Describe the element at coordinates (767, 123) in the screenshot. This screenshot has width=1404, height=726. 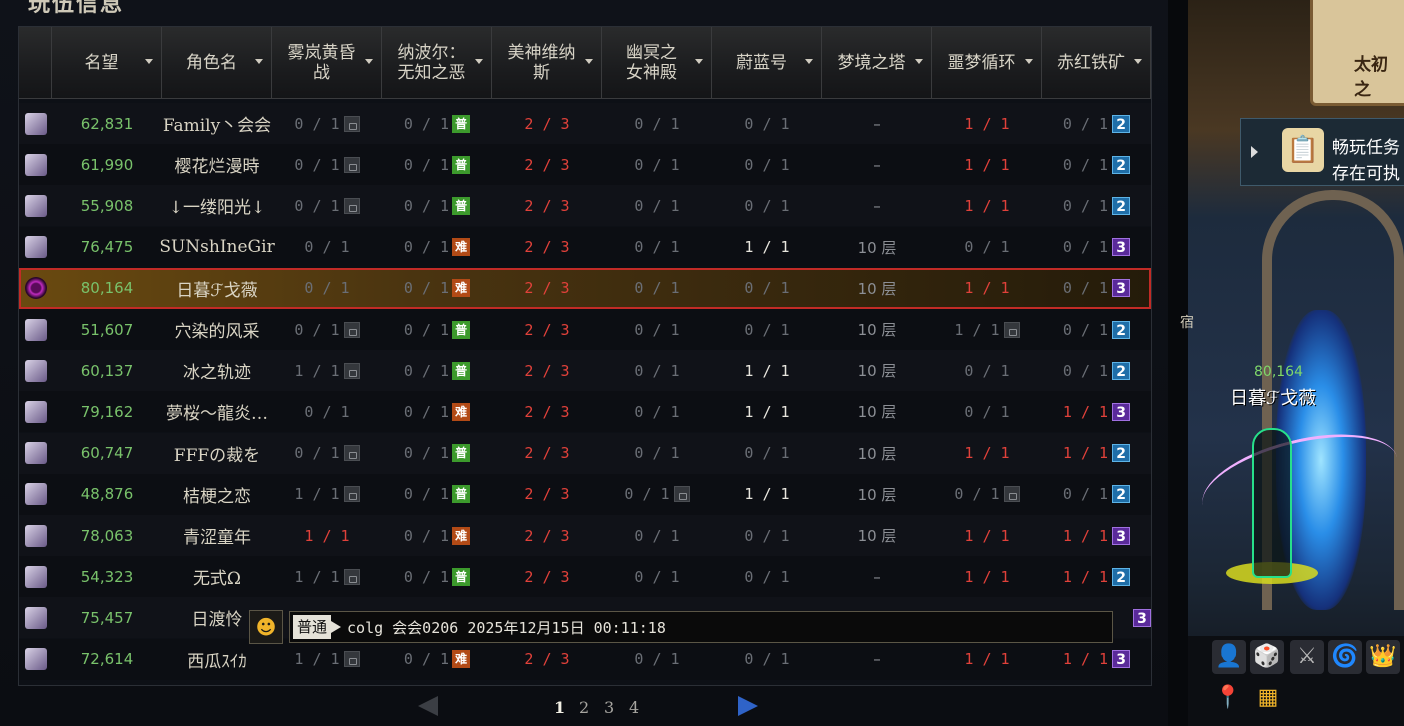
I see `cell-c5: 0 / 1` at that location.